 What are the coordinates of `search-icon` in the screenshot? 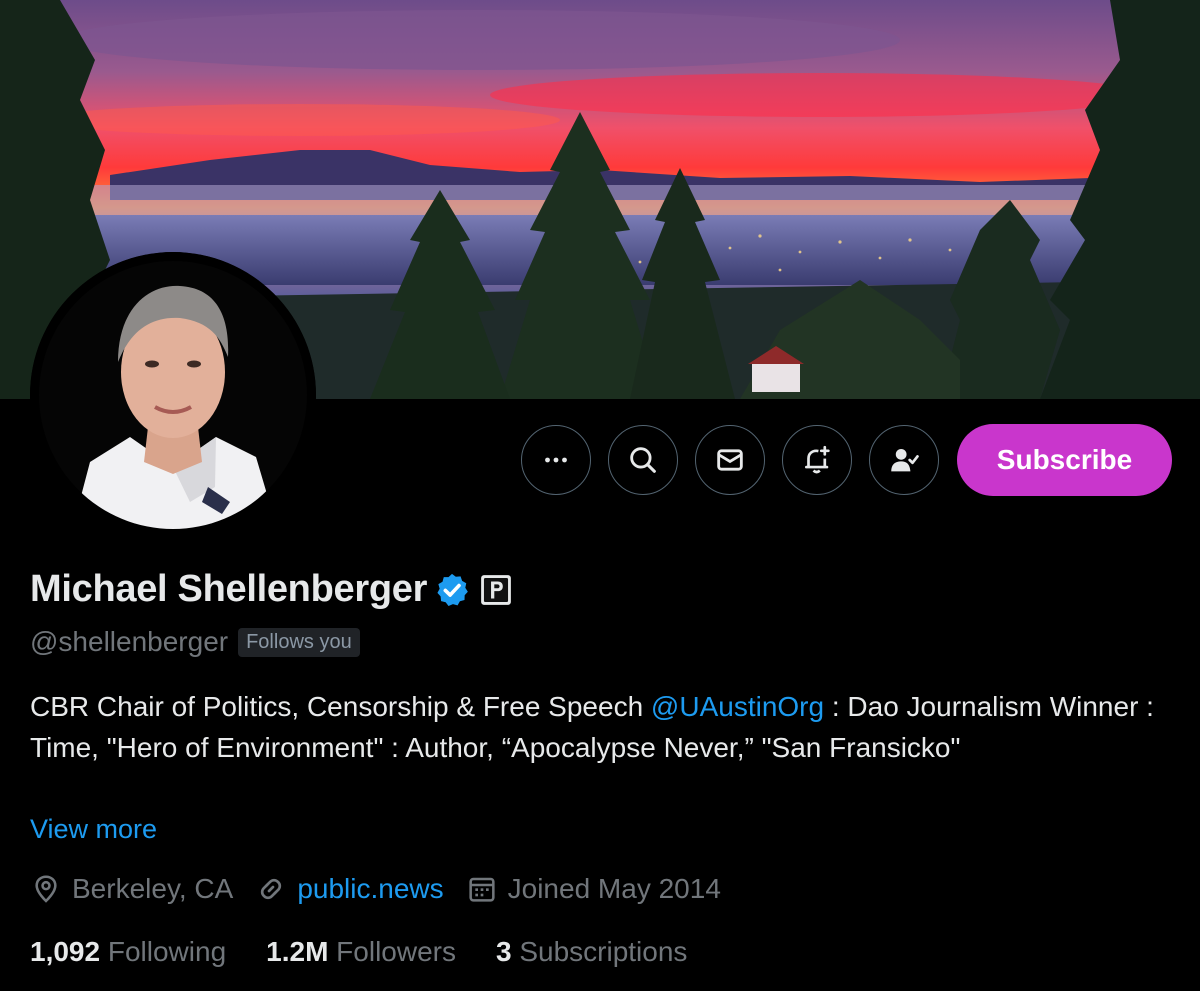 It's located at (643, 460).